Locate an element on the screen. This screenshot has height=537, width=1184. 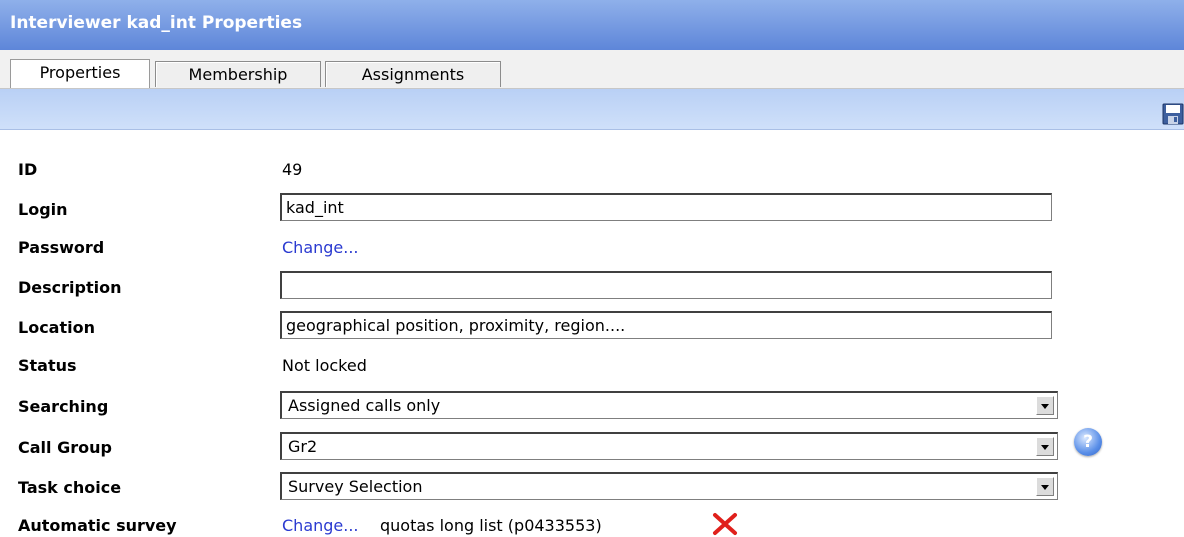
id-label: ID is located at coordinates (28, 169).